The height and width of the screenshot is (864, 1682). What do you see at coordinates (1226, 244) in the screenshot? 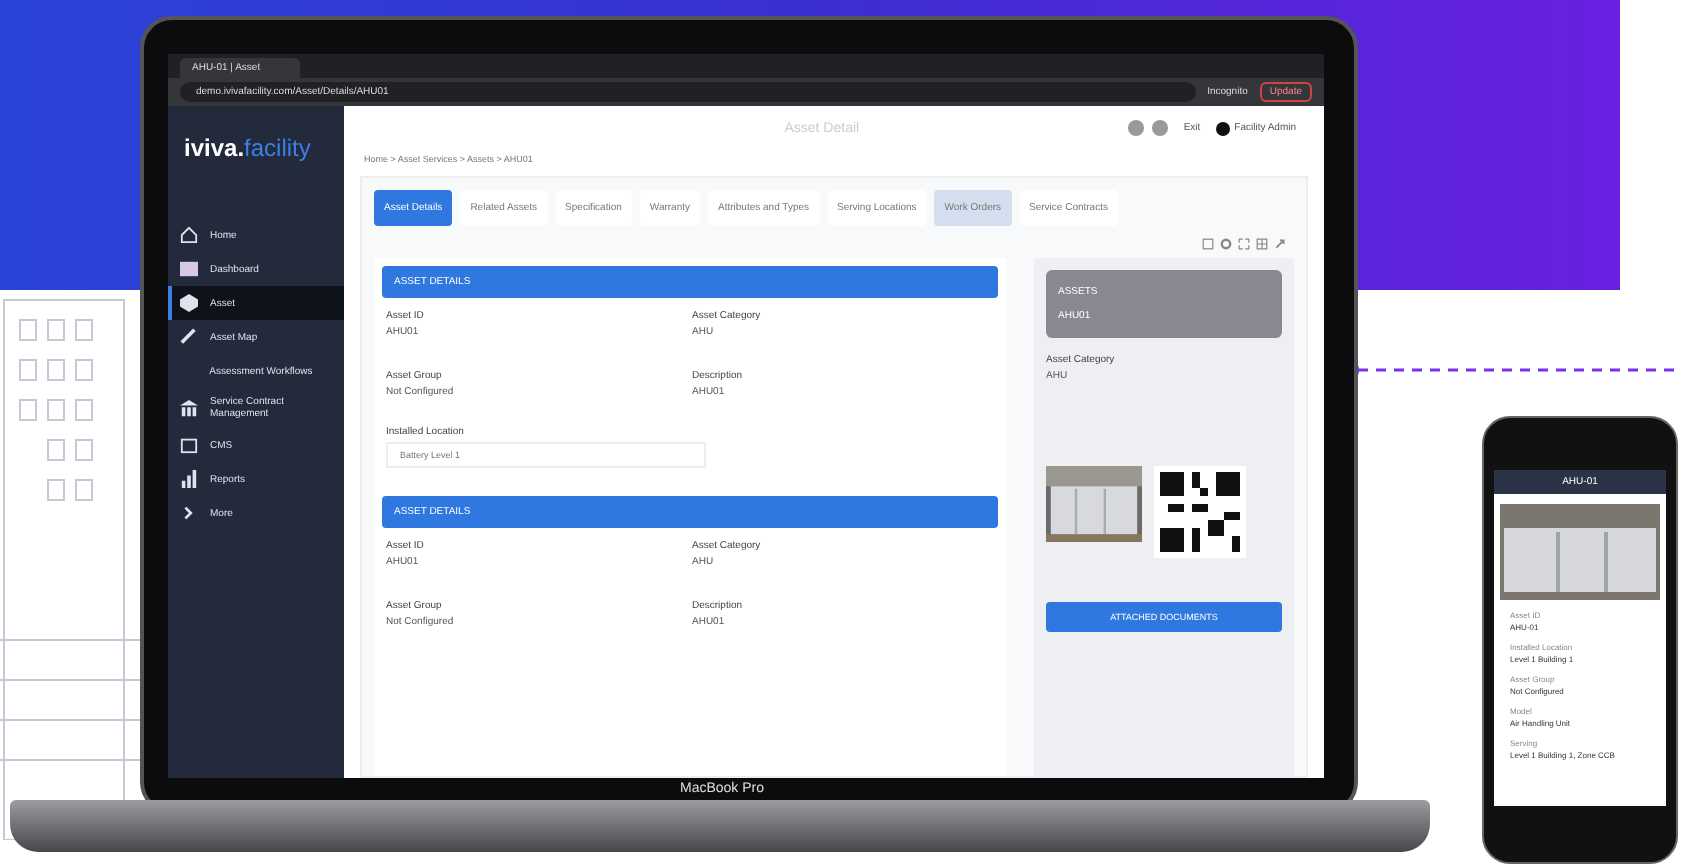
I see `settings-icon` at bounding box center [1226, 244].